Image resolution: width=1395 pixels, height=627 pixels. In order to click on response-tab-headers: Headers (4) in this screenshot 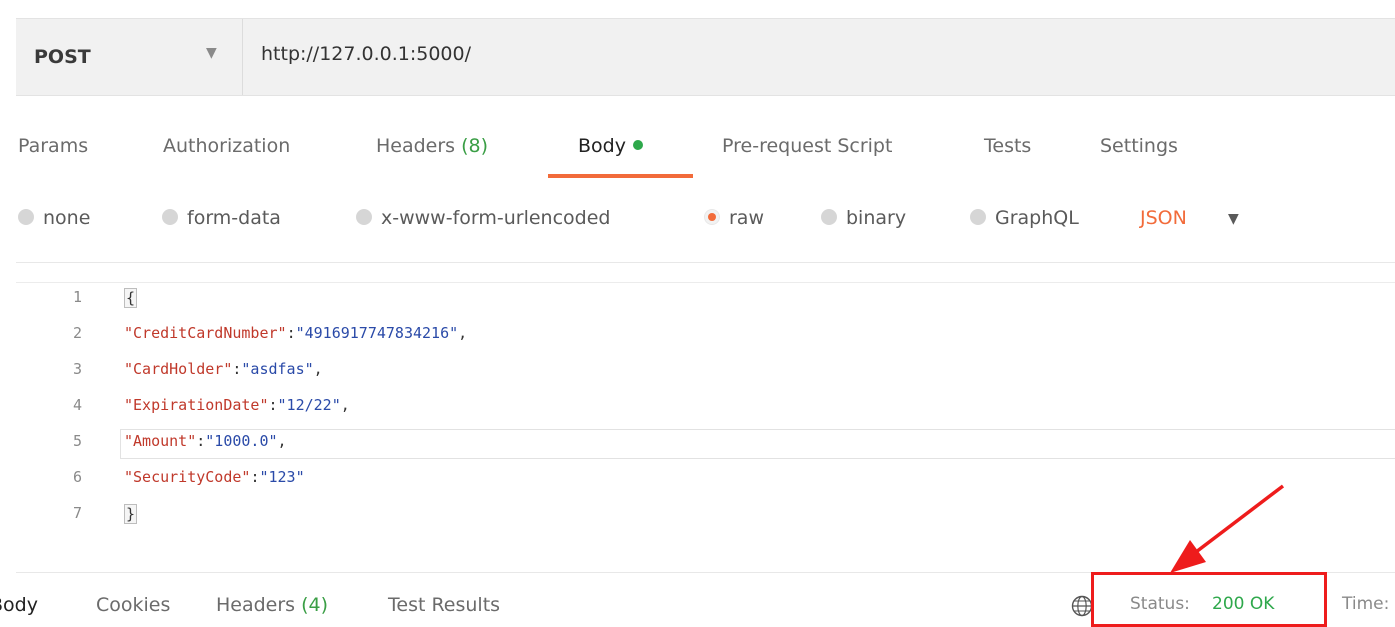, I will do `click(272, 605)`.